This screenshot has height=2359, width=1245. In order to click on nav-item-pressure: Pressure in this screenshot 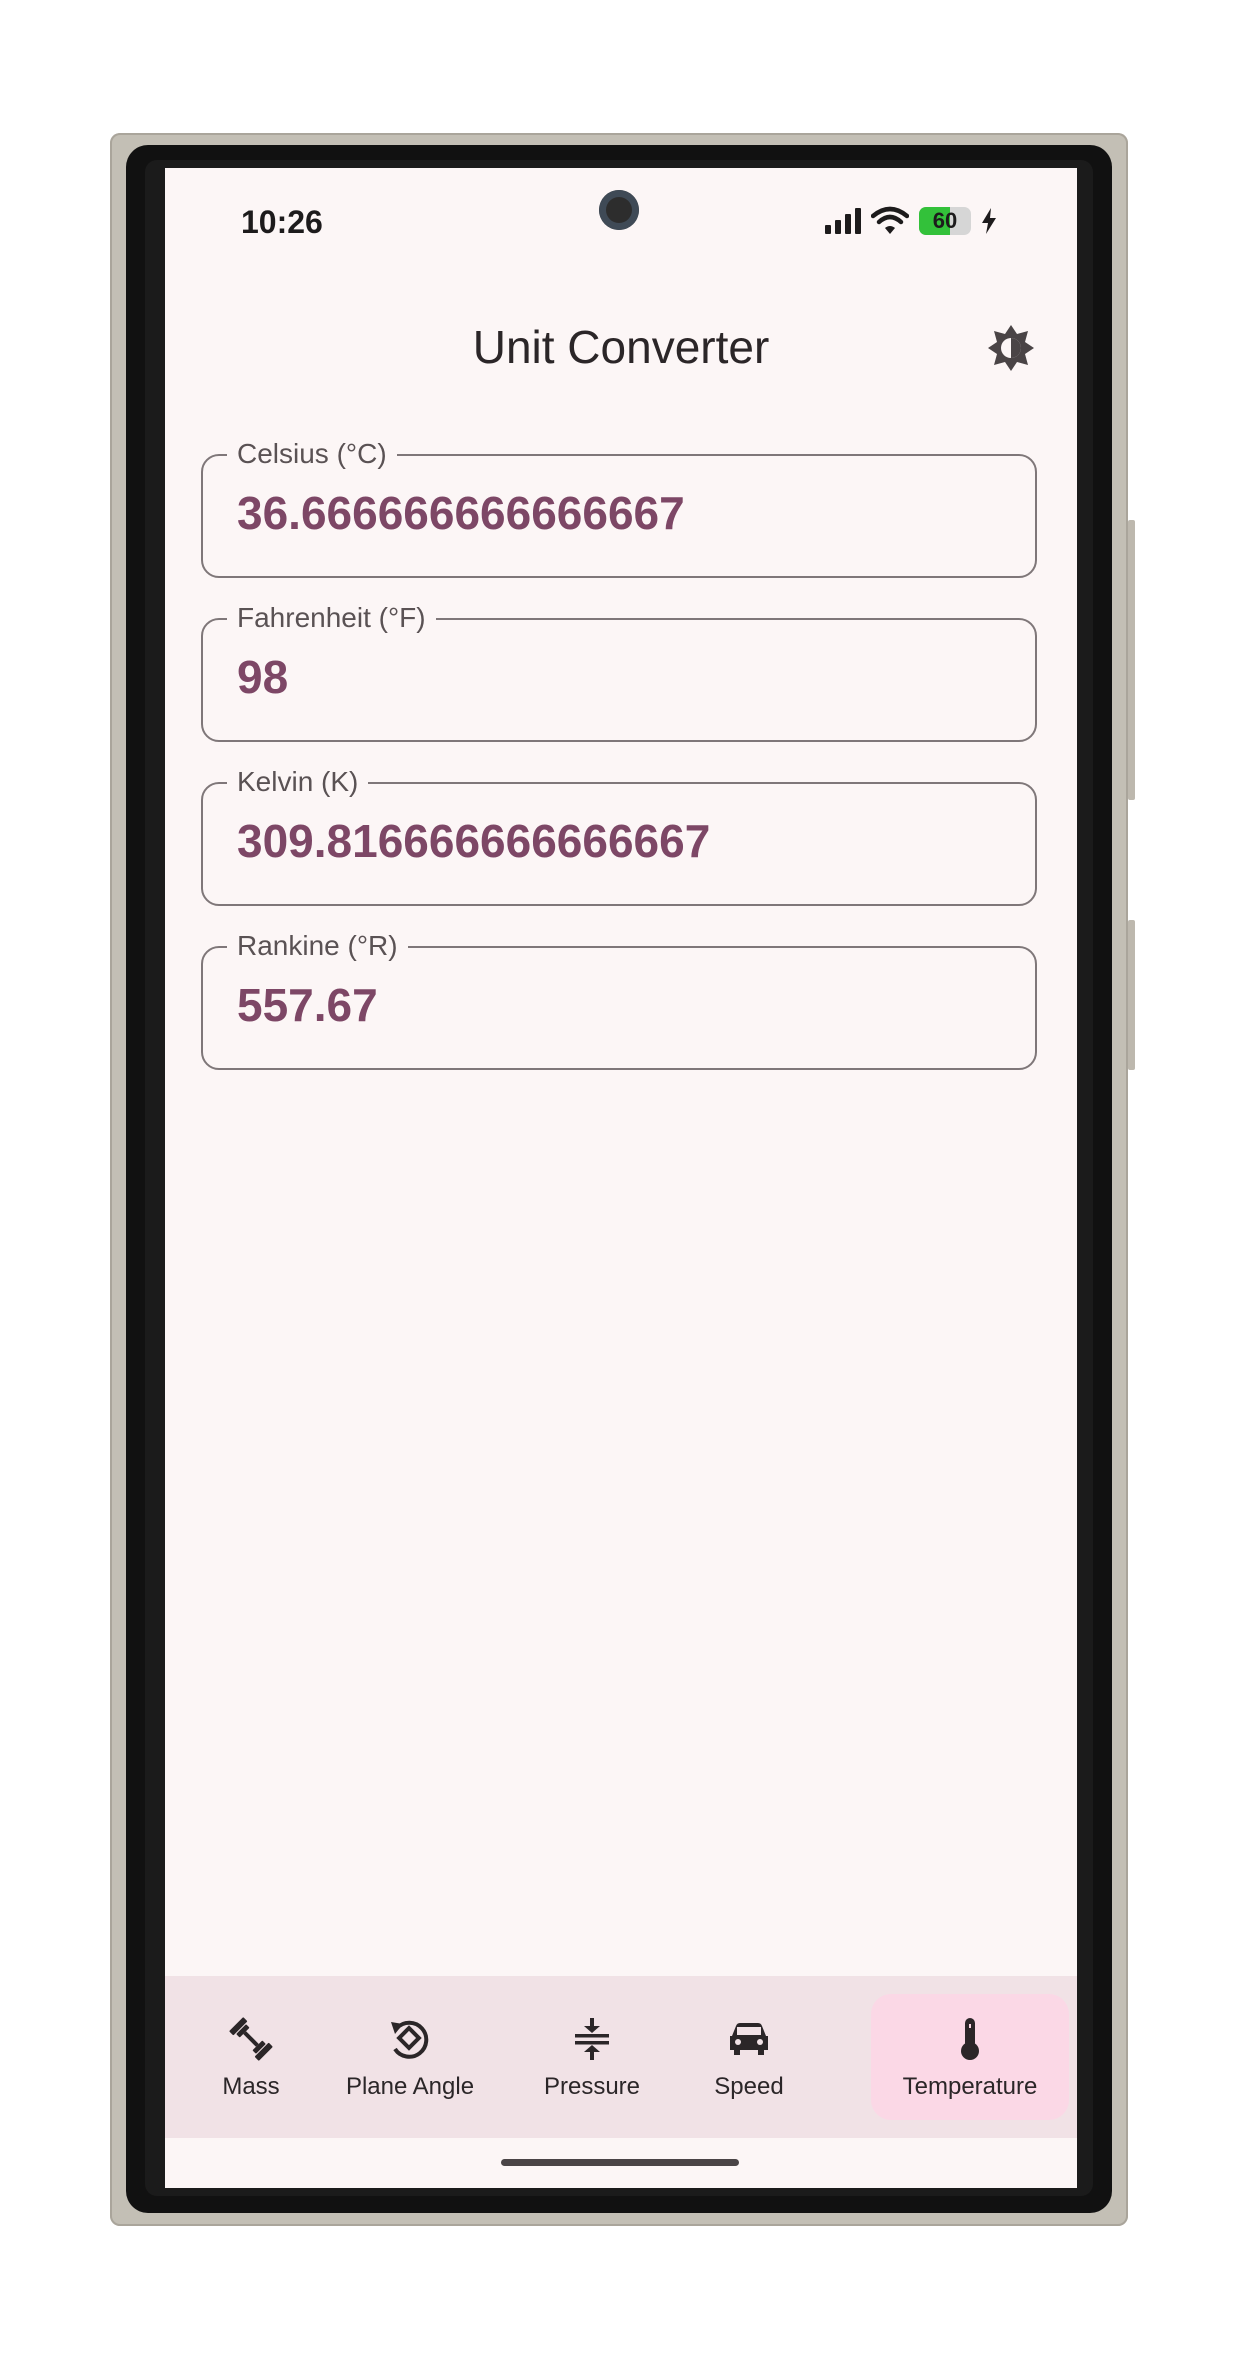, I will do `click(592, 2057)`.